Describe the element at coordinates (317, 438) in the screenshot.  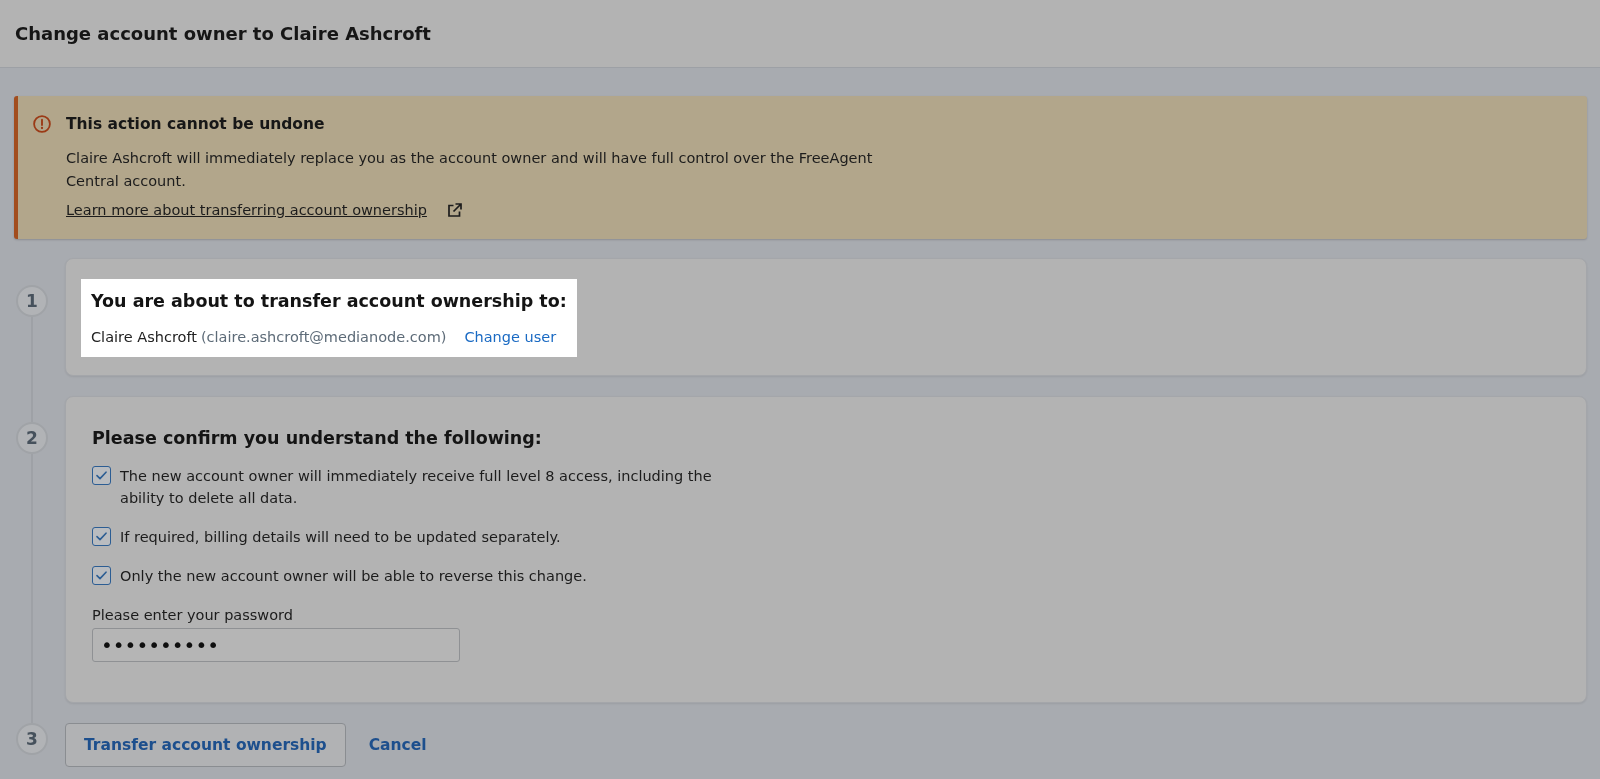
I see `step-heading: Please confirm you understand the following:` at that location.